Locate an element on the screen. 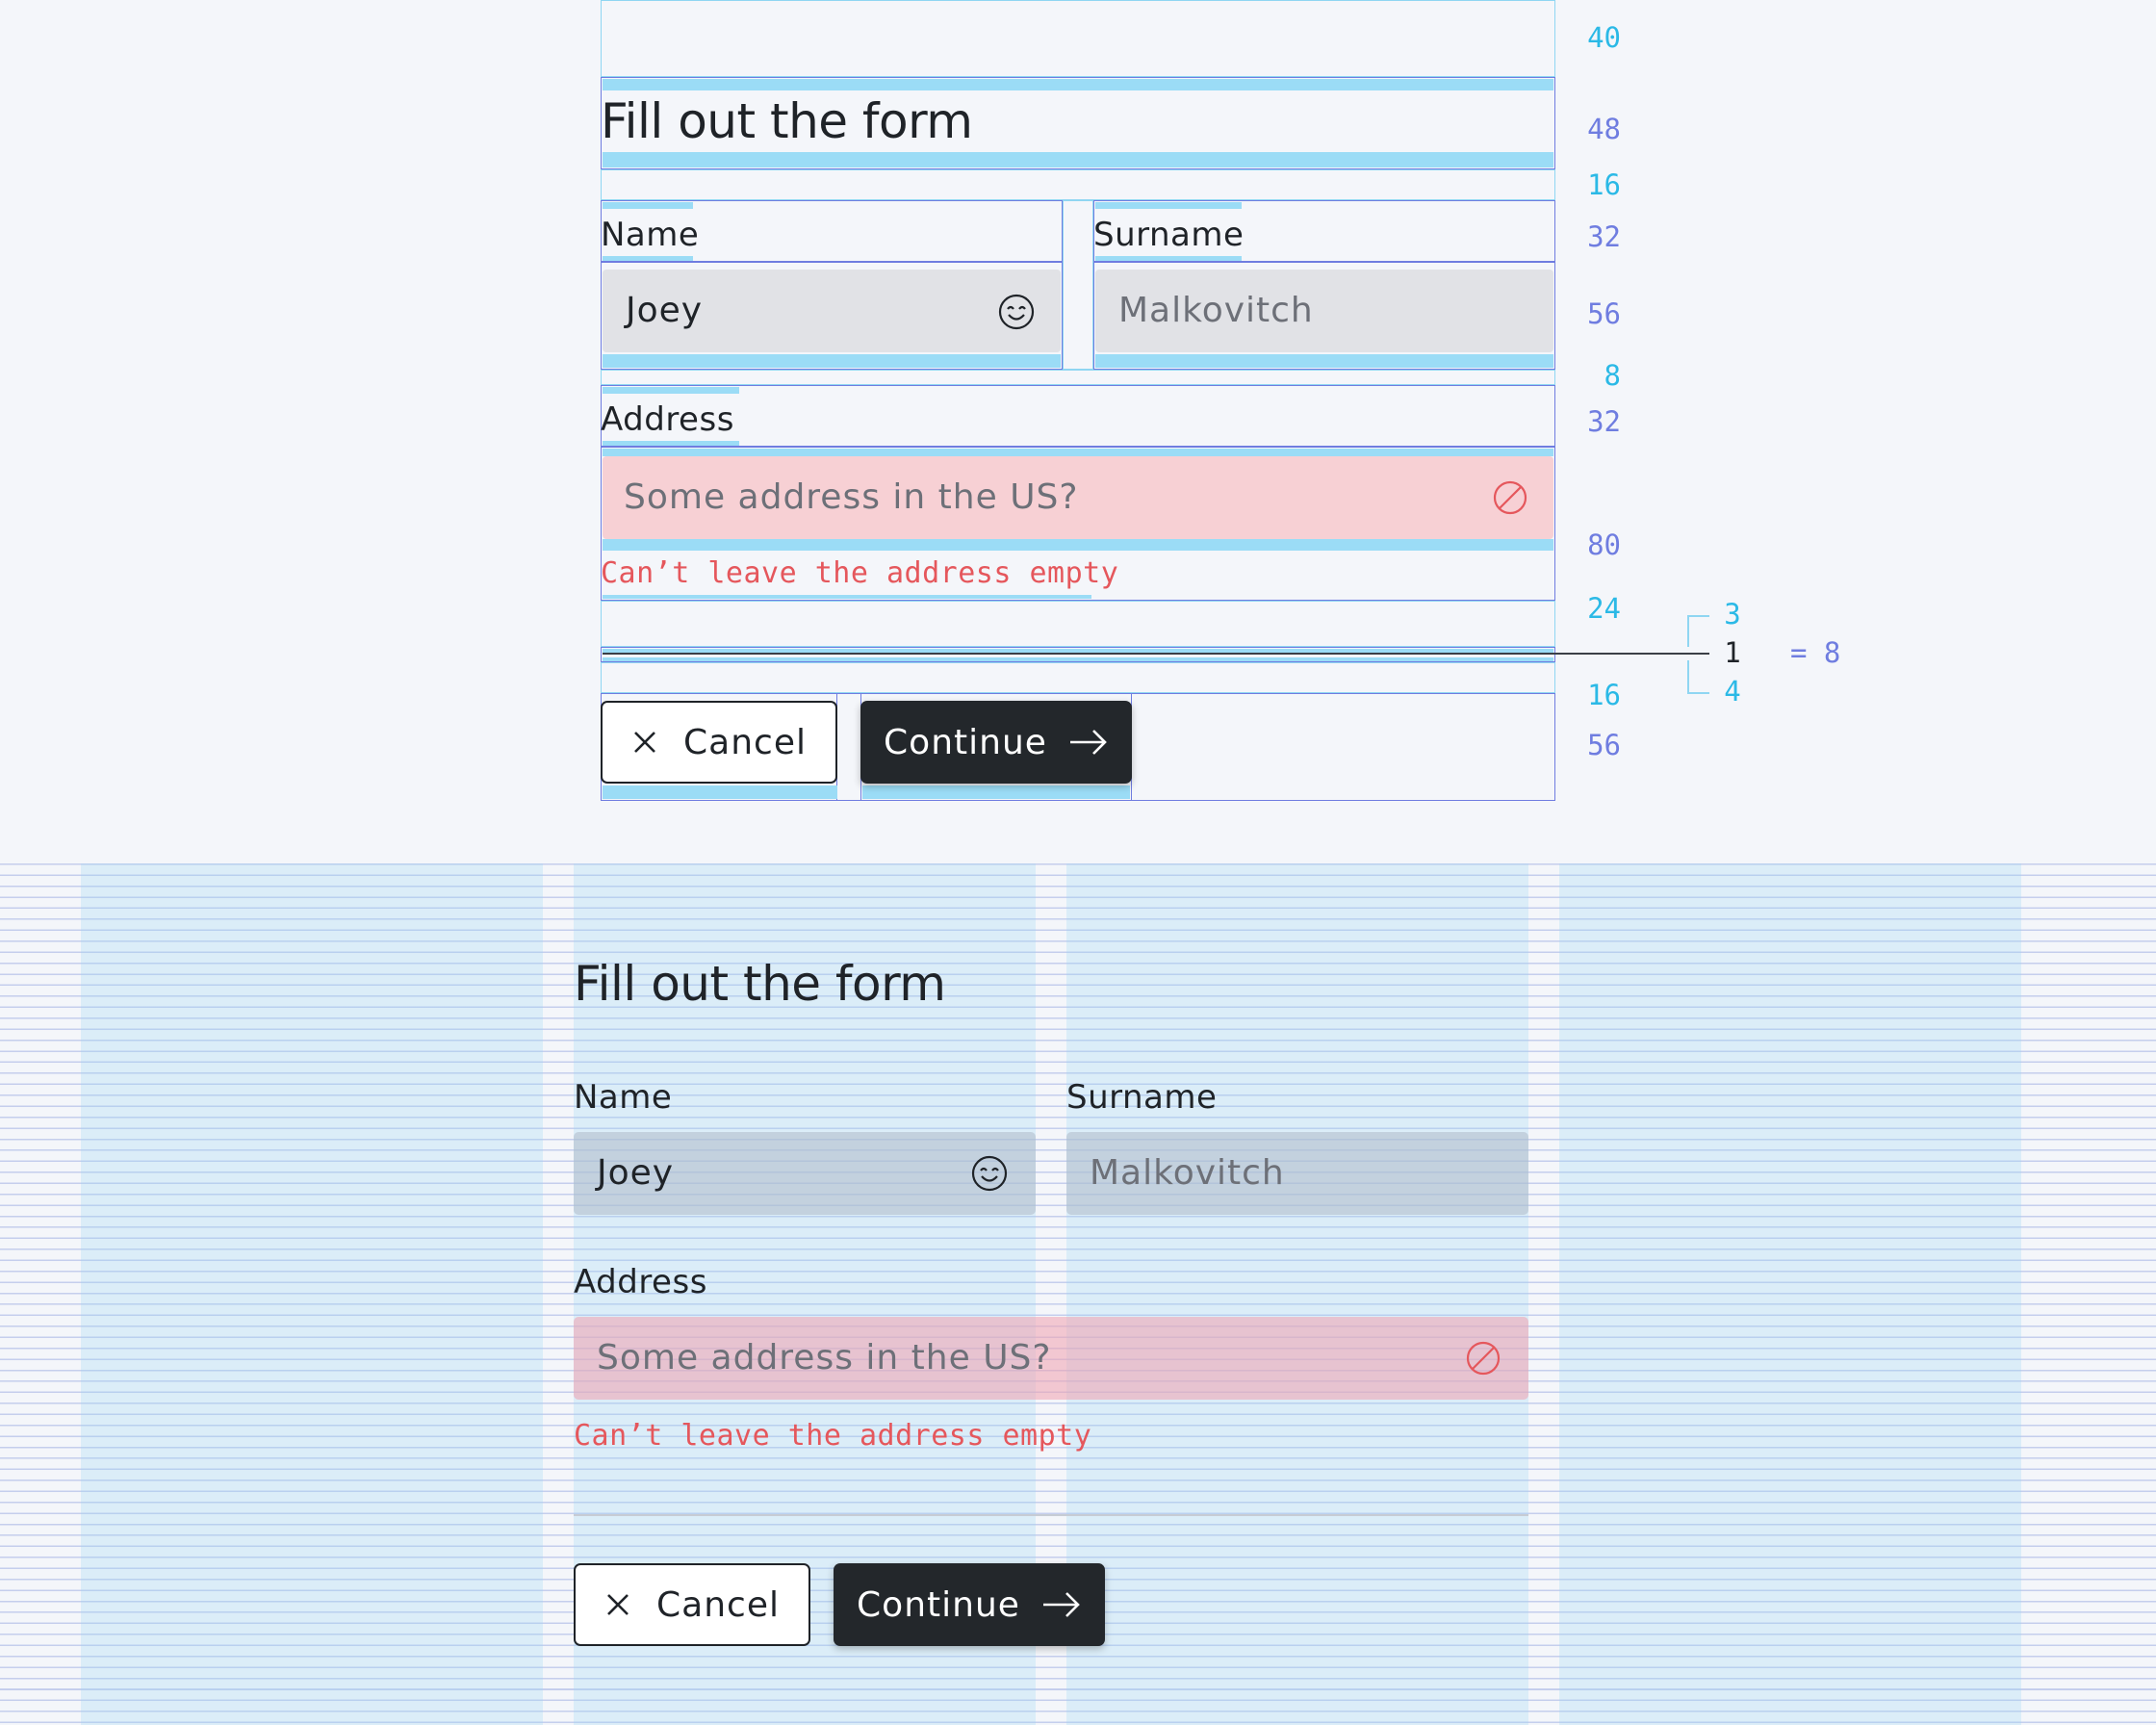  surname-label: Surname is located at coordinates (1142, 1097).